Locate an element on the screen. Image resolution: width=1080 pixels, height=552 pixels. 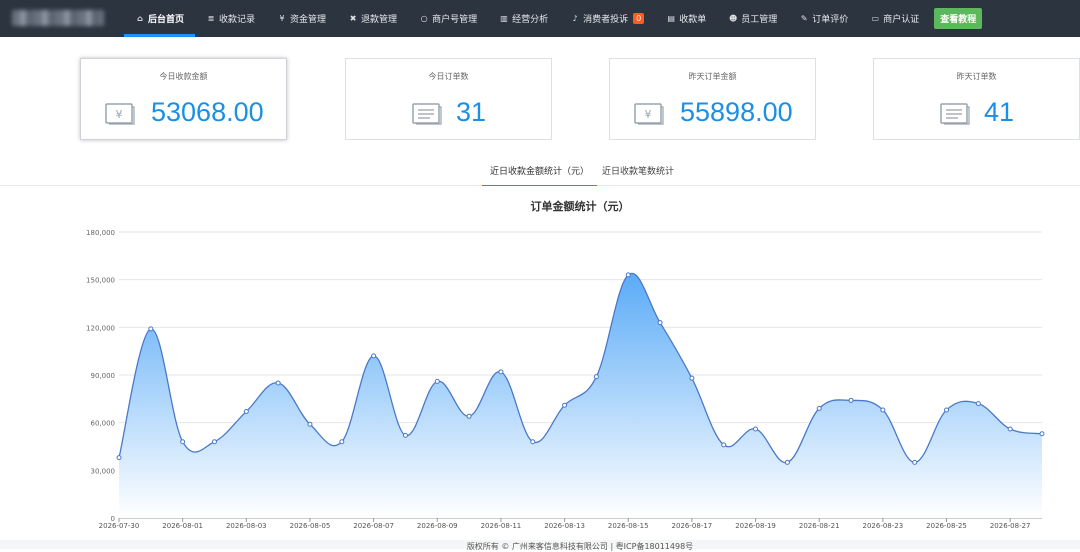
nav-item-0: ⌂ 后台首页 is located at coordinates (160, 18).